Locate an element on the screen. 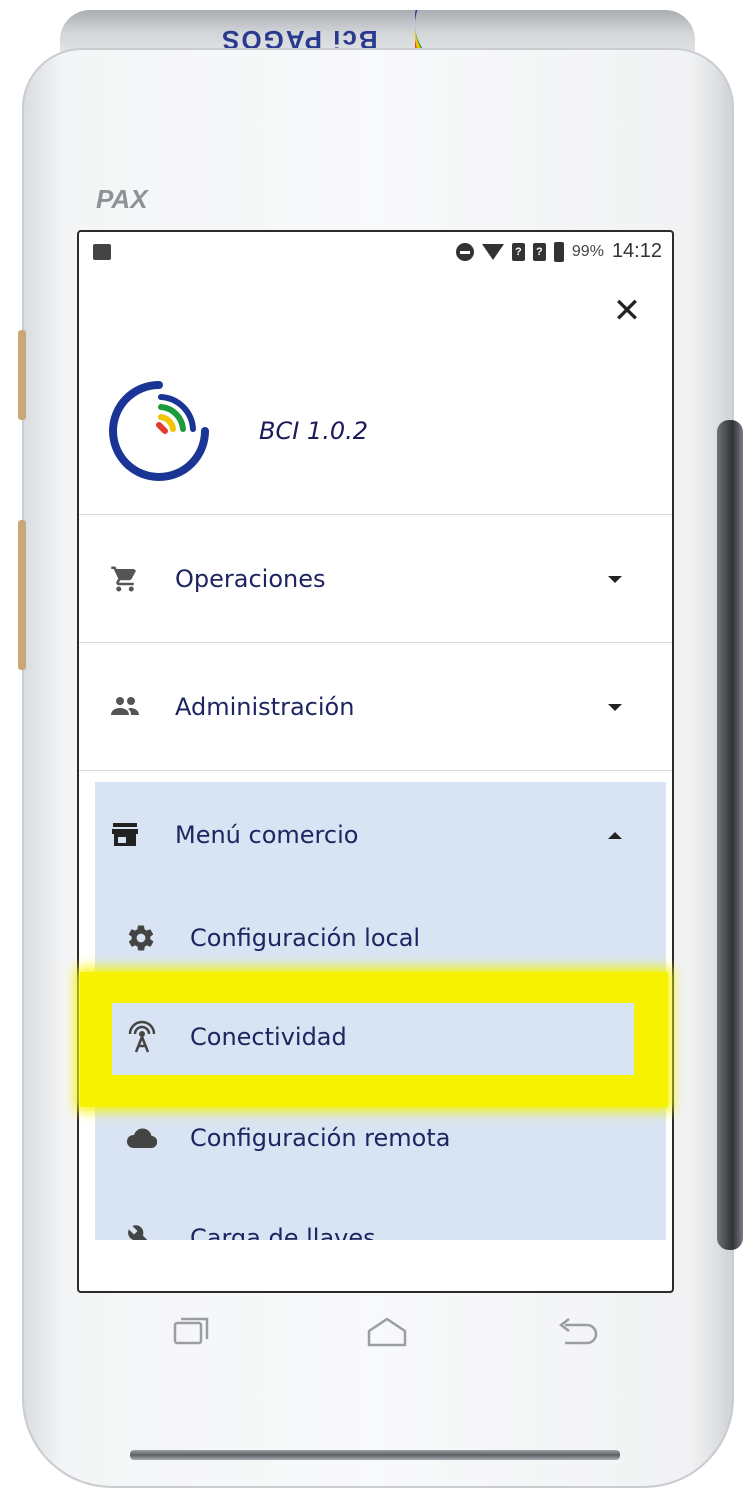 The image size is (743, 1504). app-version: BCI 1.0.2 is located at coordinates (313, 431).